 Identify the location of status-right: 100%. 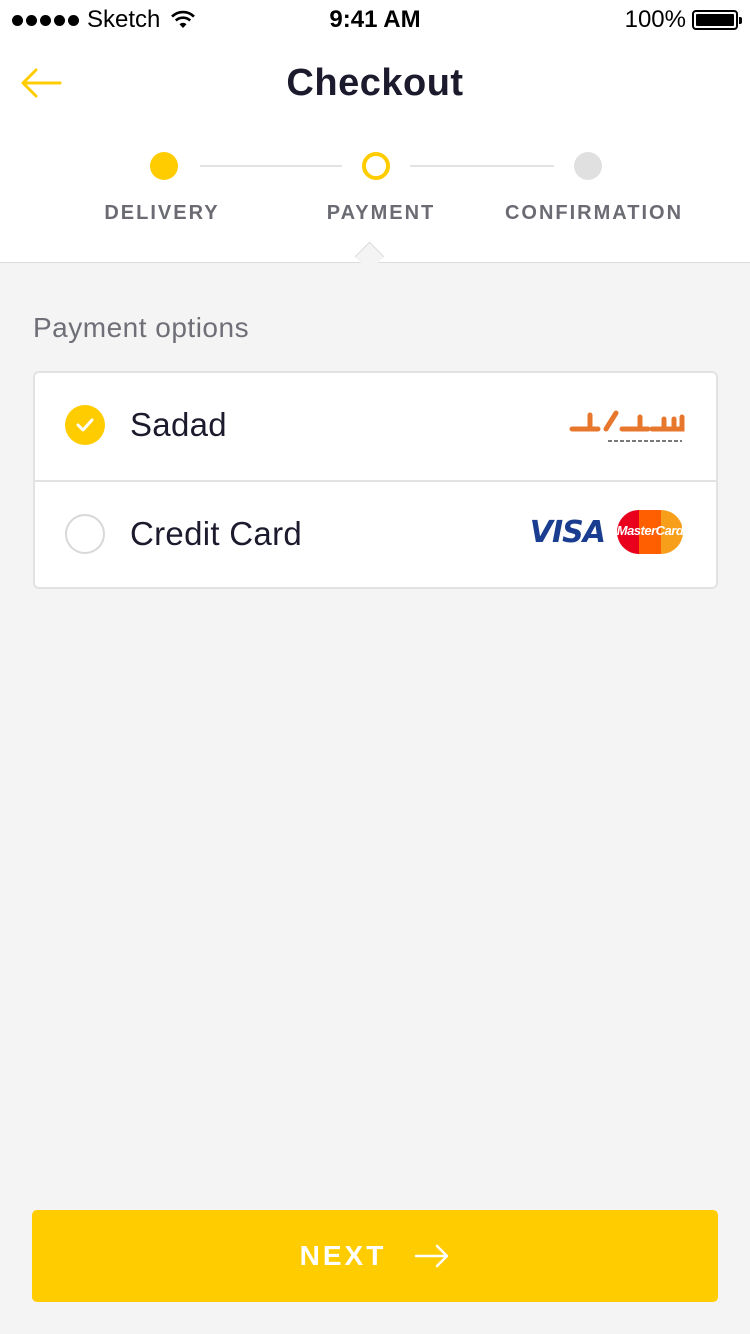
(683, 20).